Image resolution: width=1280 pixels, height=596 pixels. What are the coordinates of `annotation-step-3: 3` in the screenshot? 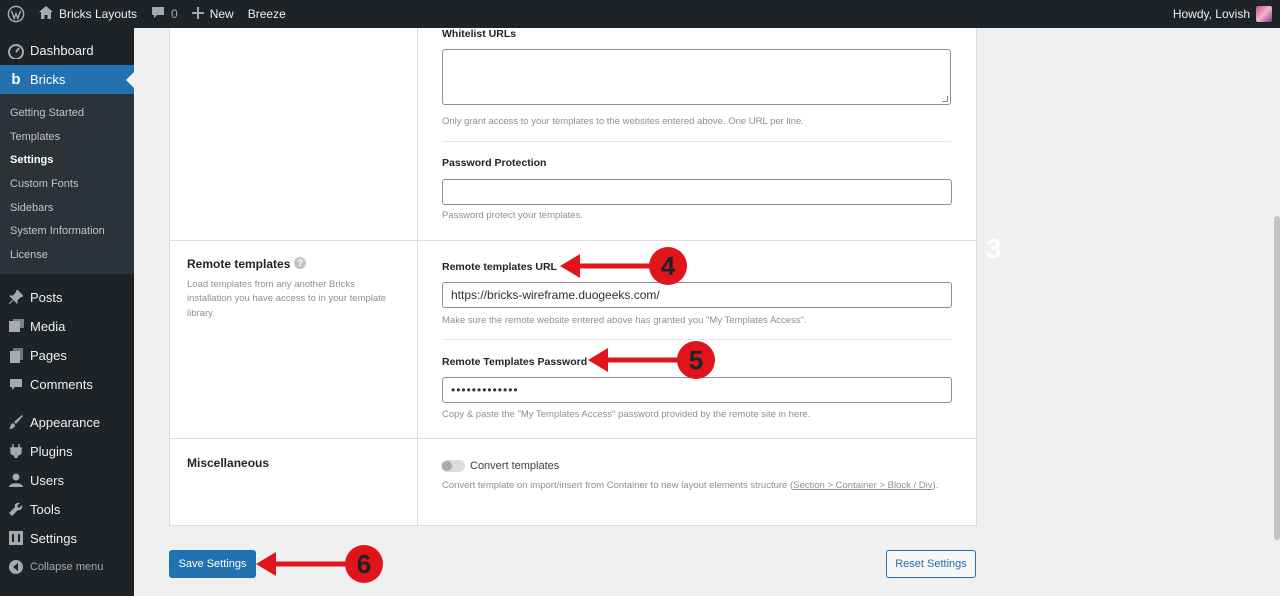 It's located at (994, 248).